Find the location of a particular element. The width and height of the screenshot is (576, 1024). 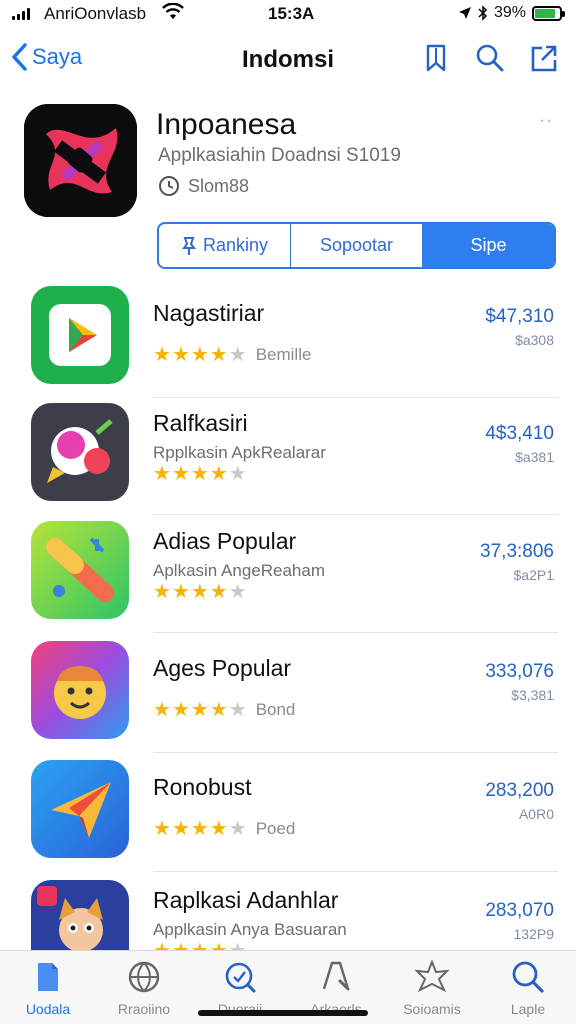

app-subtitle: Applkasin Anya Basuaran is located at coordinates (250, 929).